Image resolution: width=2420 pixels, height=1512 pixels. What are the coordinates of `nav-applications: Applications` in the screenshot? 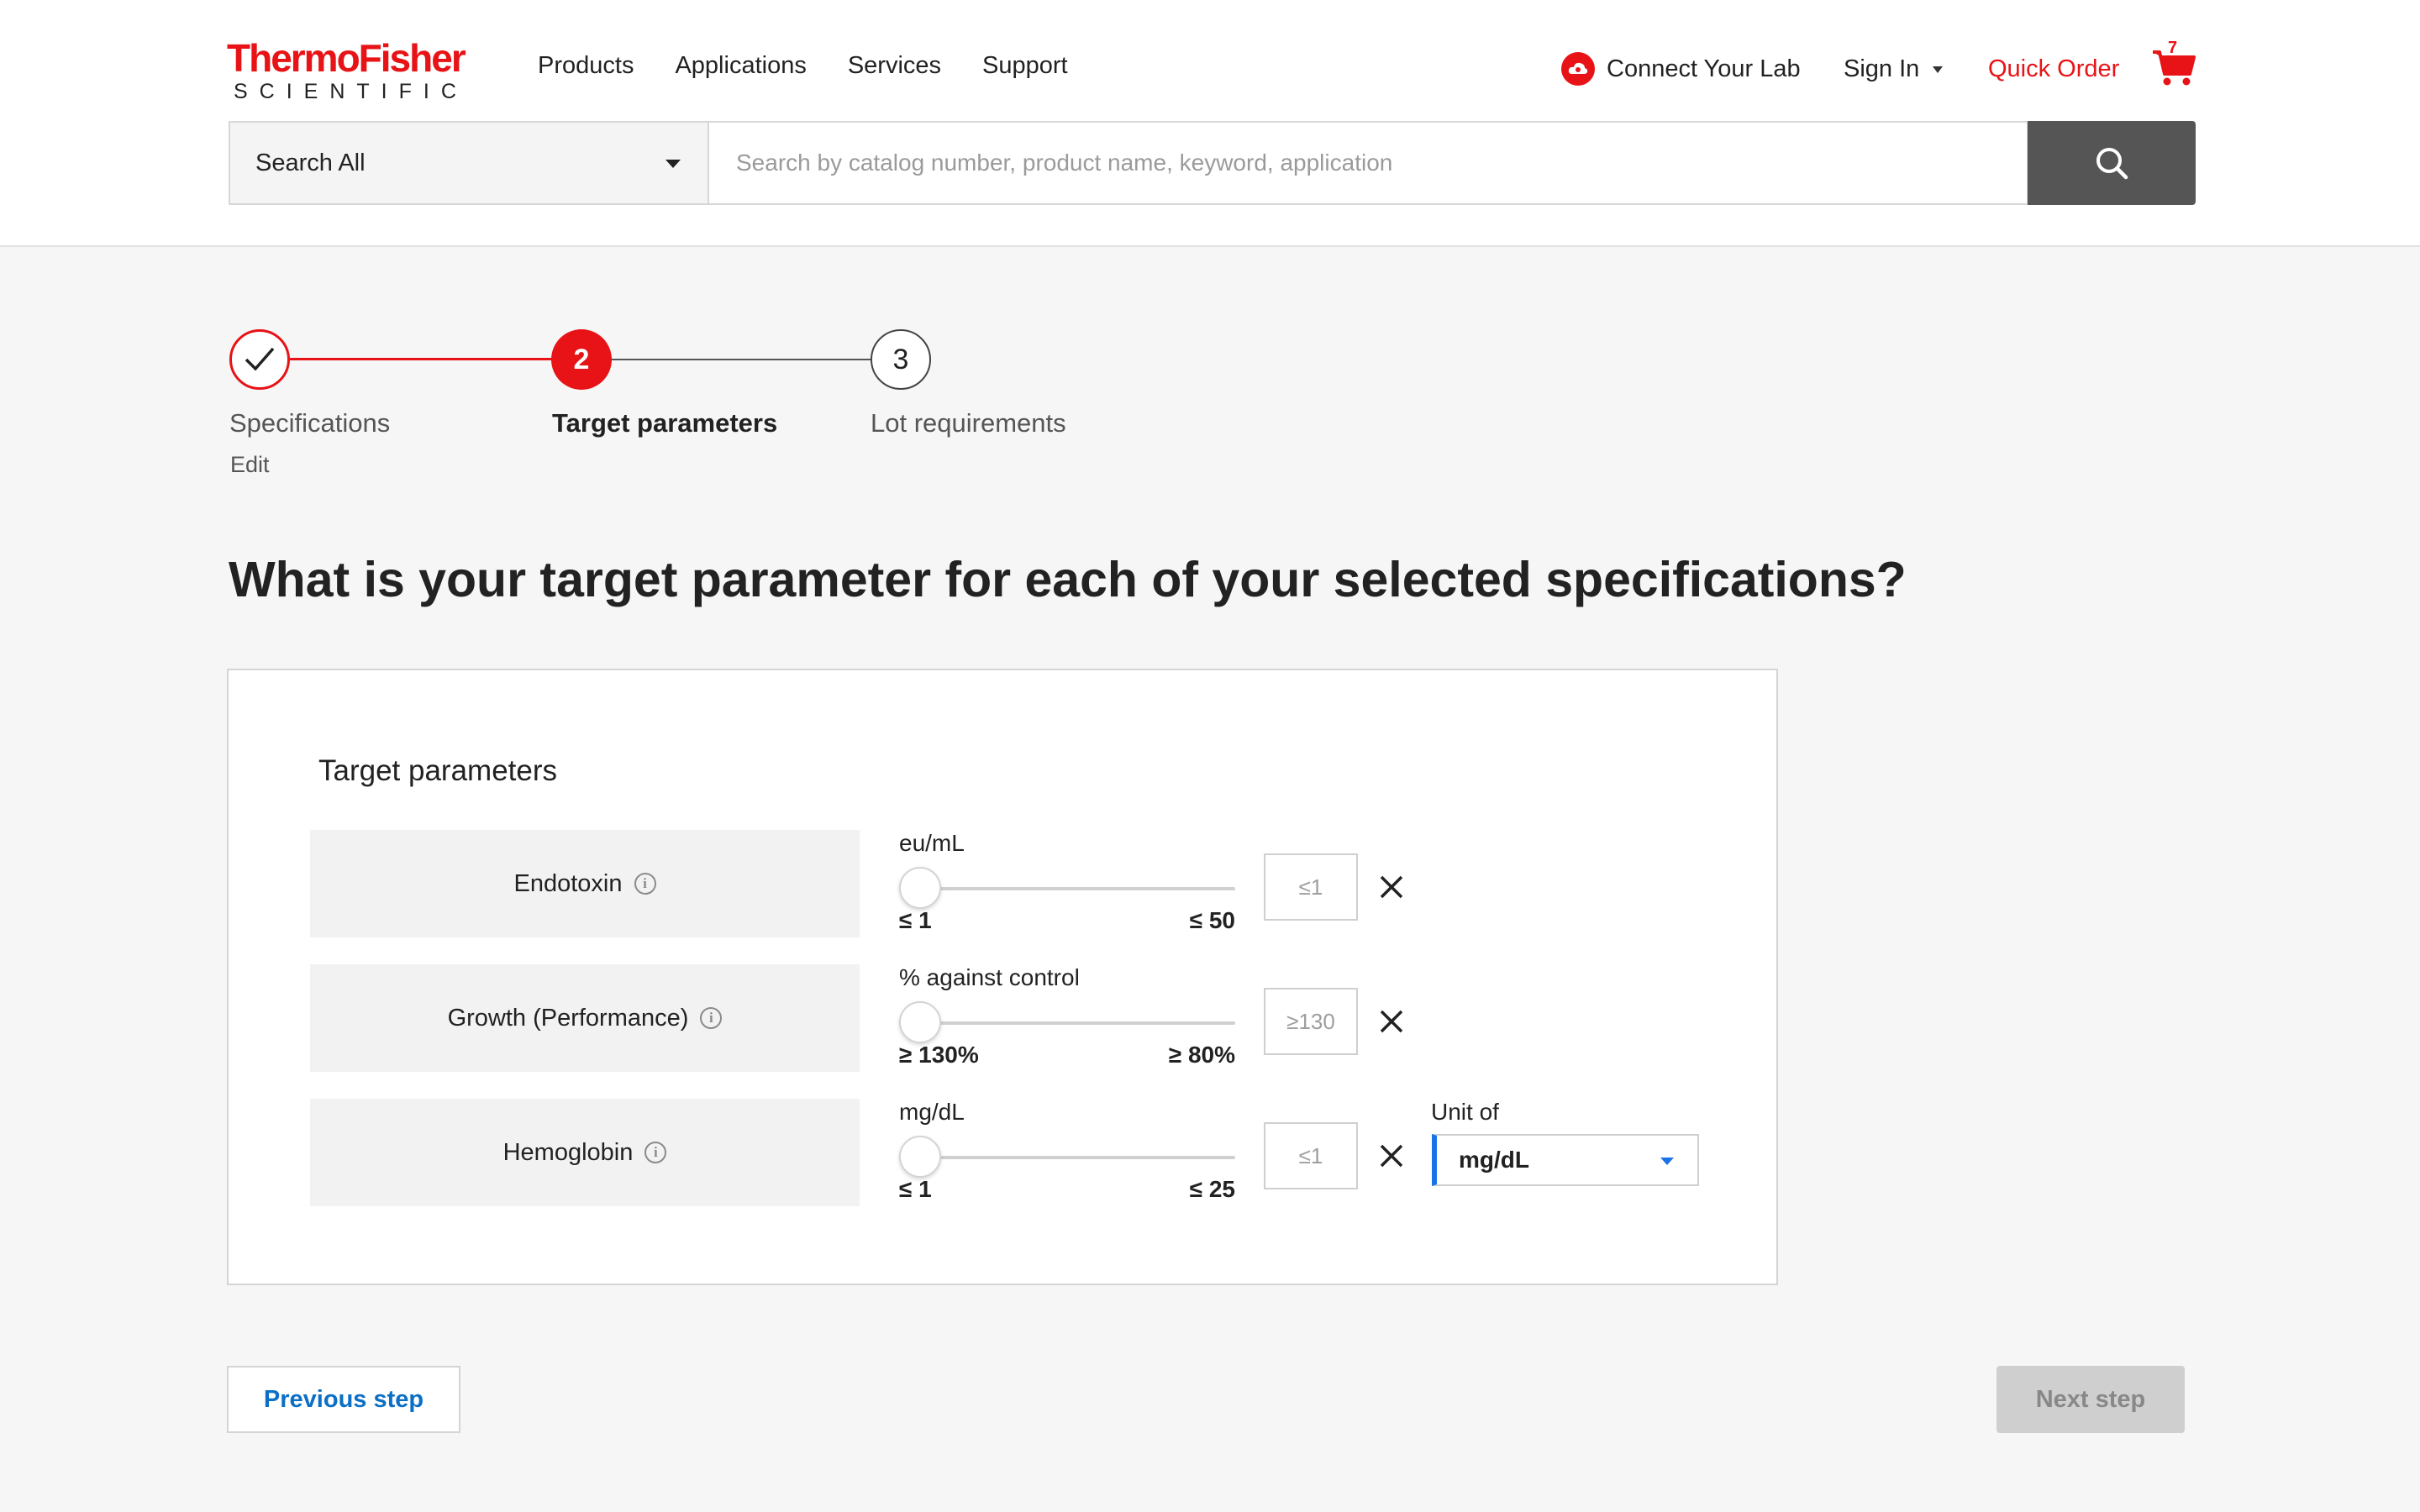 It's located at (740, 66).